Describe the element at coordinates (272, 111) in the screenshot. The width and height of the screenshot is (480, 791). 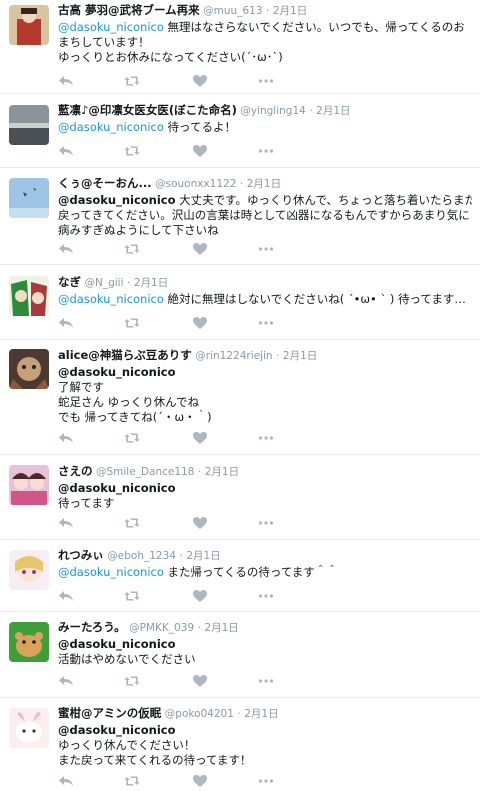
I see `user-handle: @yingling14` at that location.